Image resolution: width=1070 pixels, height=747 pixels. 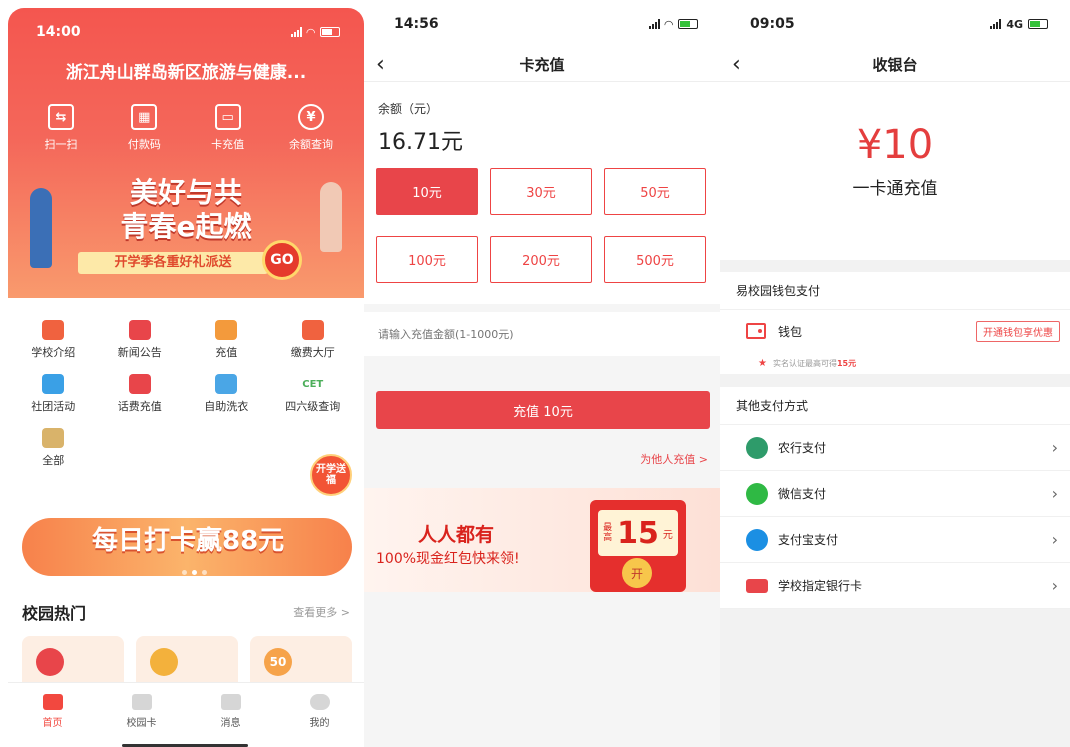 What do you see at coordinates (427, 191) in the screenshot?
I see `amount-option: 10元` at bounding box center [427, 191].